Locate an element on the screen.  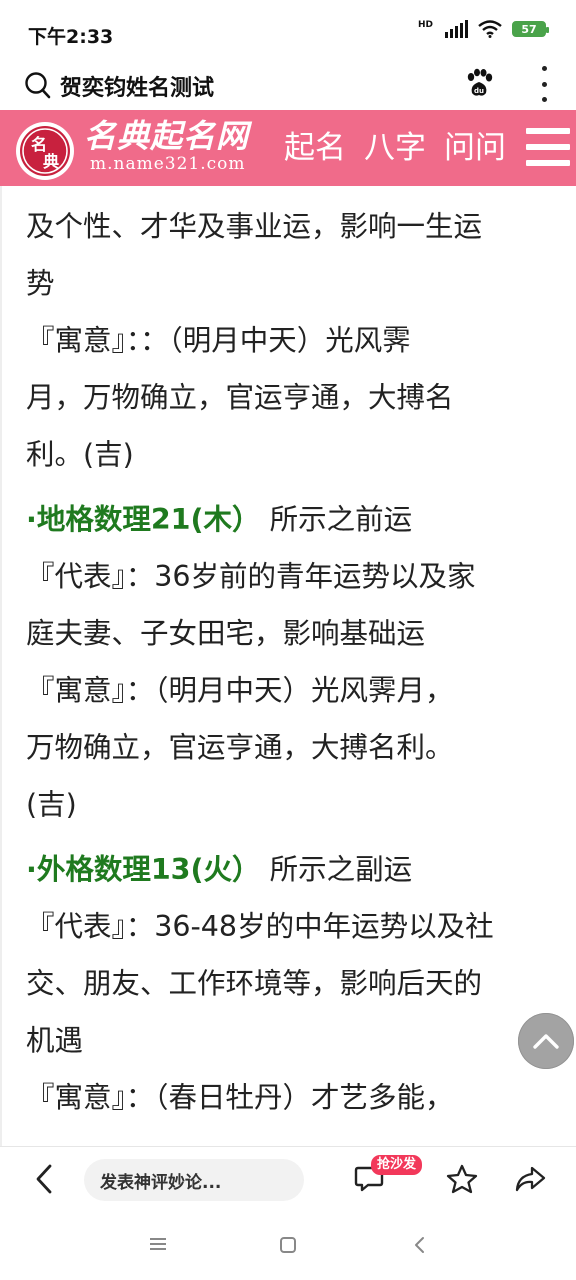
grab-sofa-badge: 抢沙发 is located at coordinates (397, 1165).